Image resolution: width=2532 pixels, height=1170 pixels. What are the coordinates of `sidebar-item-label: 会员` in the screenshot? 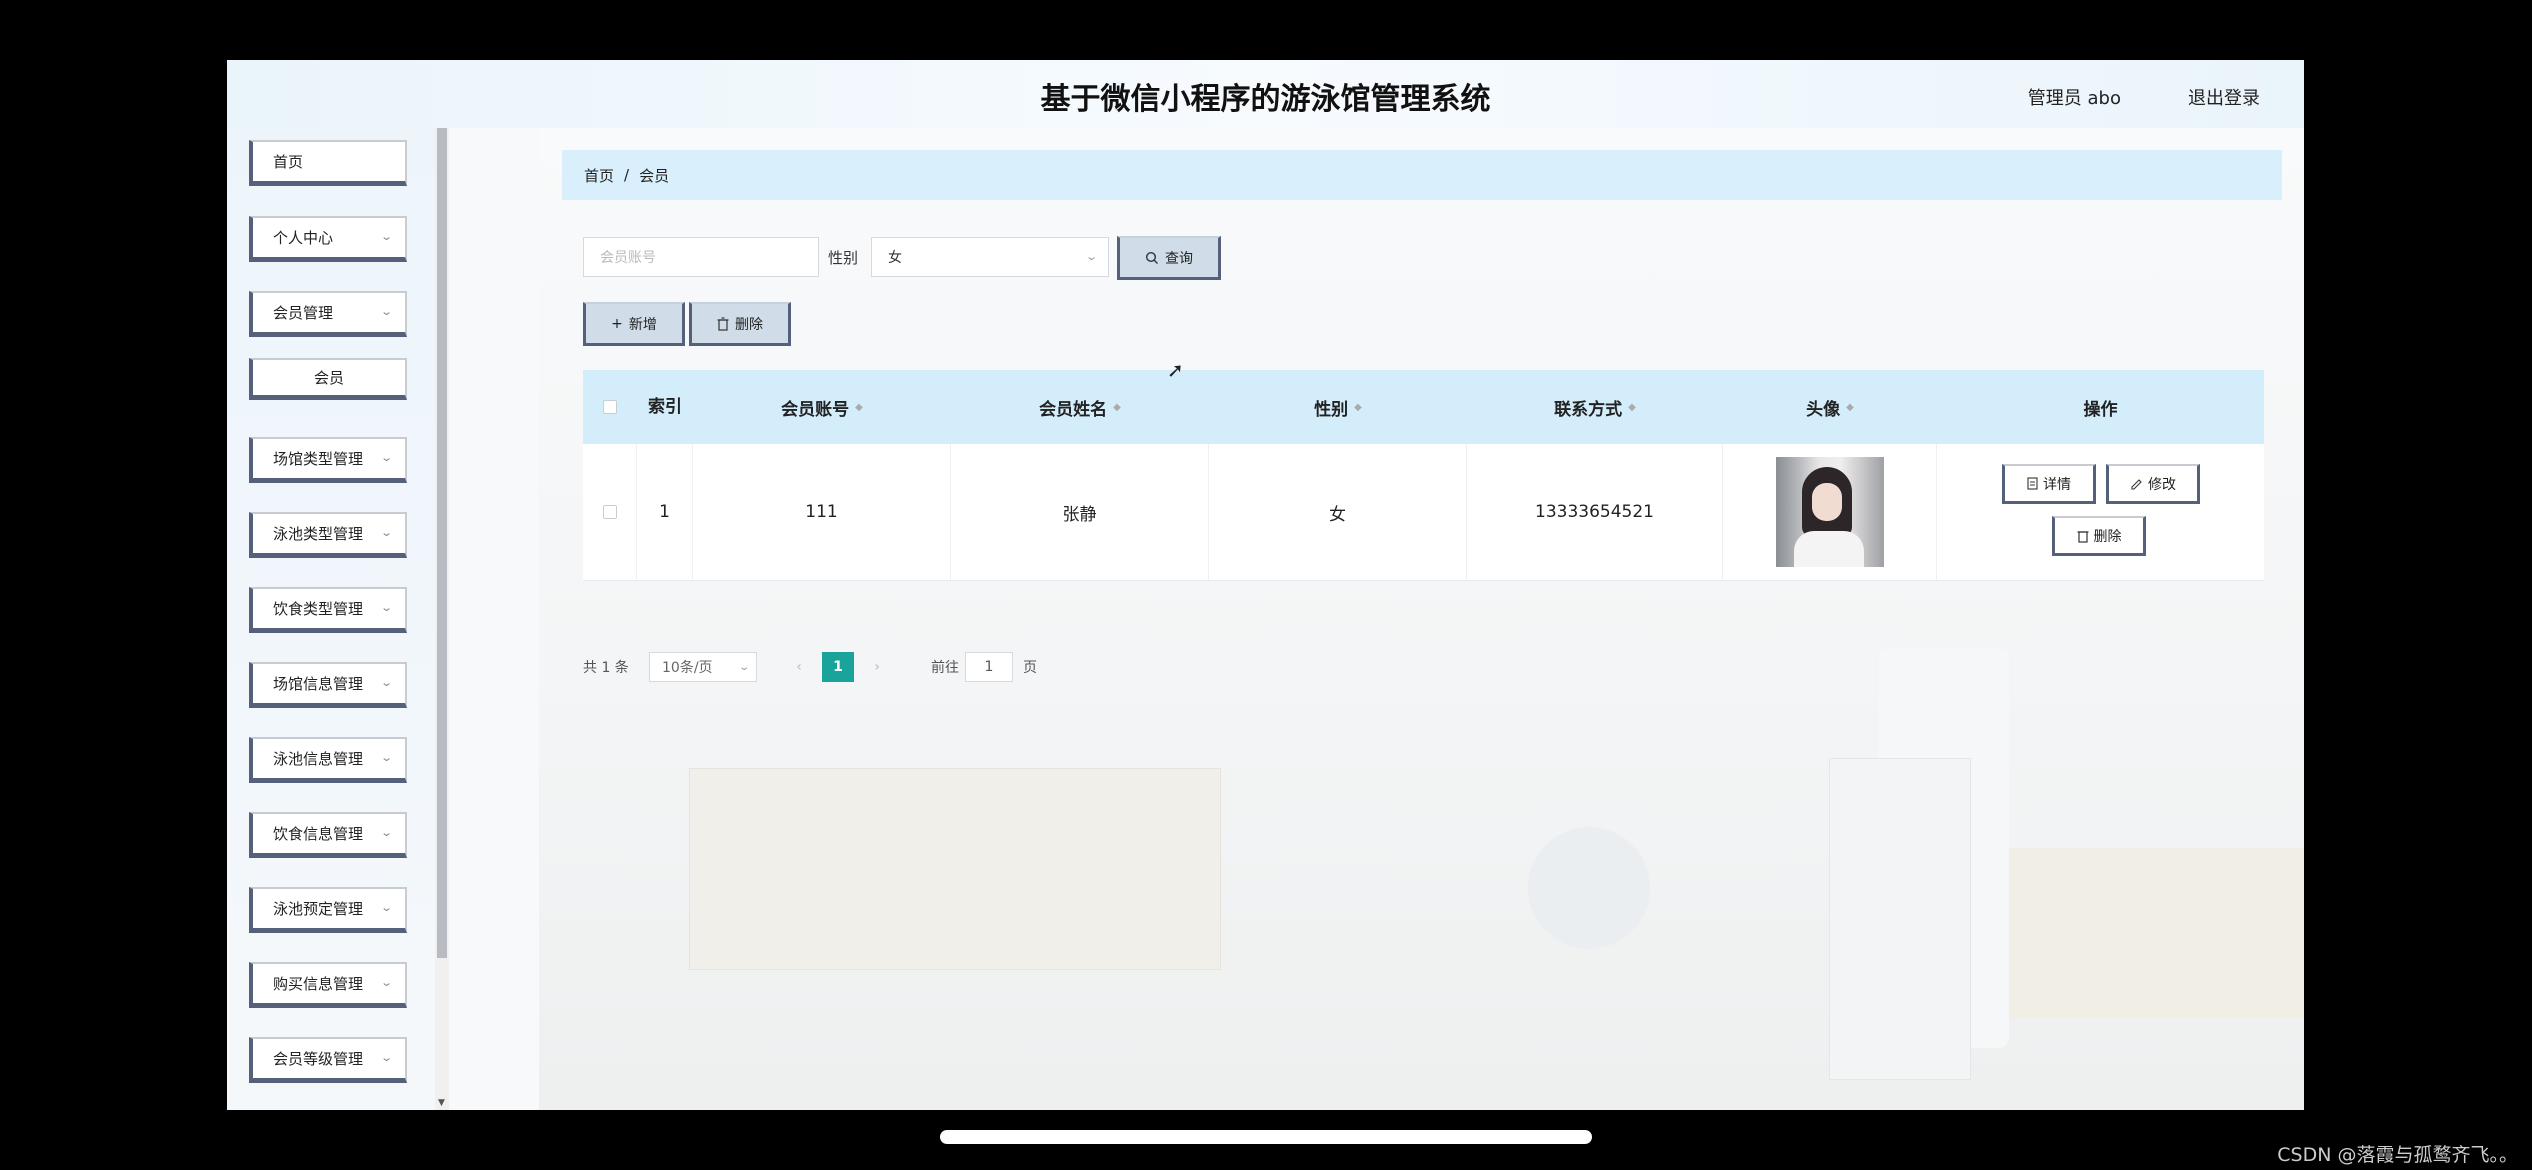 It's located at (328, 378).